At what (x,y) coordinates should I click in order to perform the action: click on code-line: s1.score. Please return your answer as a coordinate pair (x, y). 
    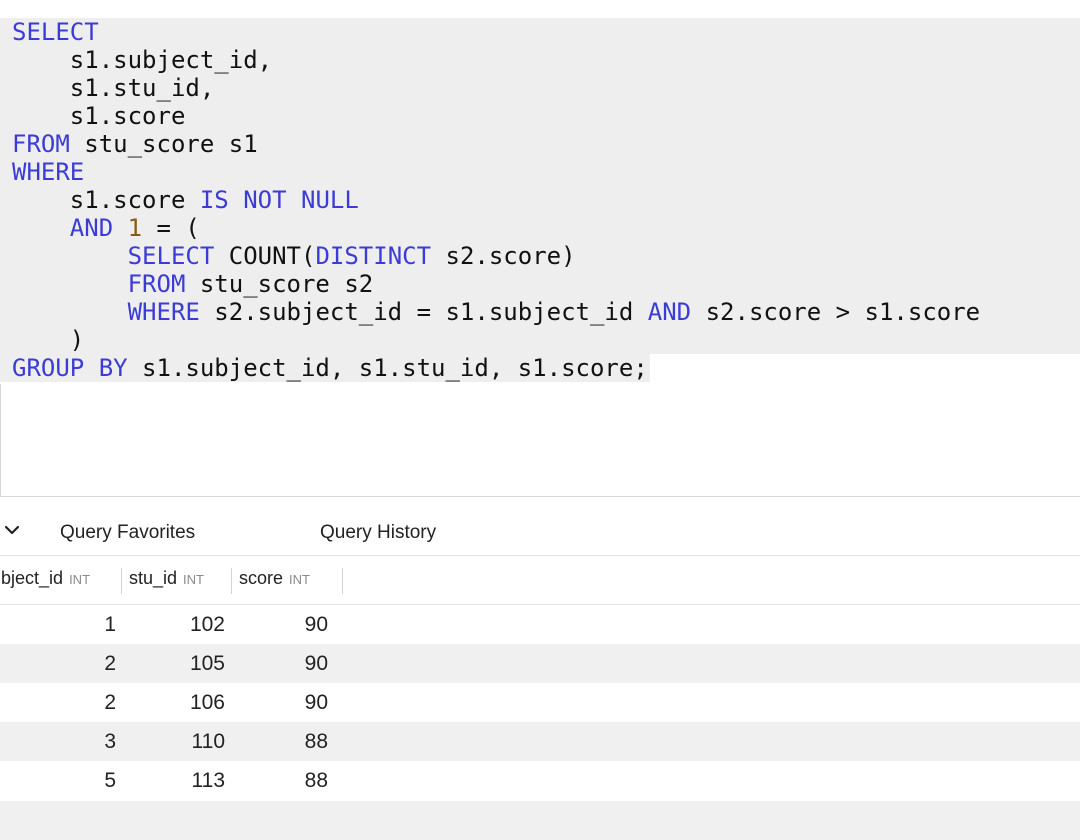
    Looking at the image, I should click on (540, 116).